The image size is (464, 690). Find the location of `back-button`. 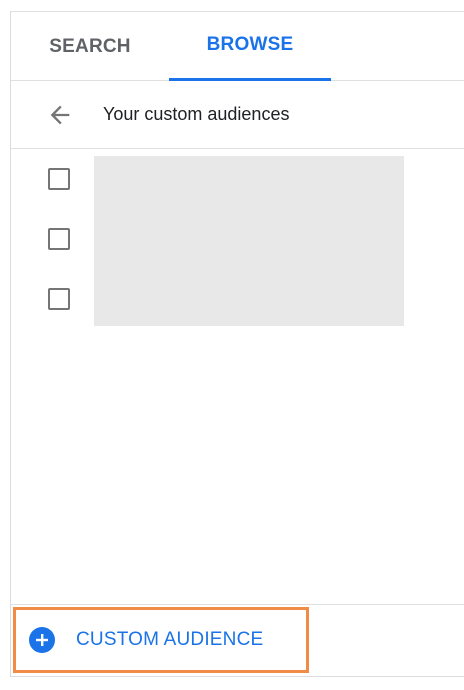

back-button is located at coordinates (60, 115).